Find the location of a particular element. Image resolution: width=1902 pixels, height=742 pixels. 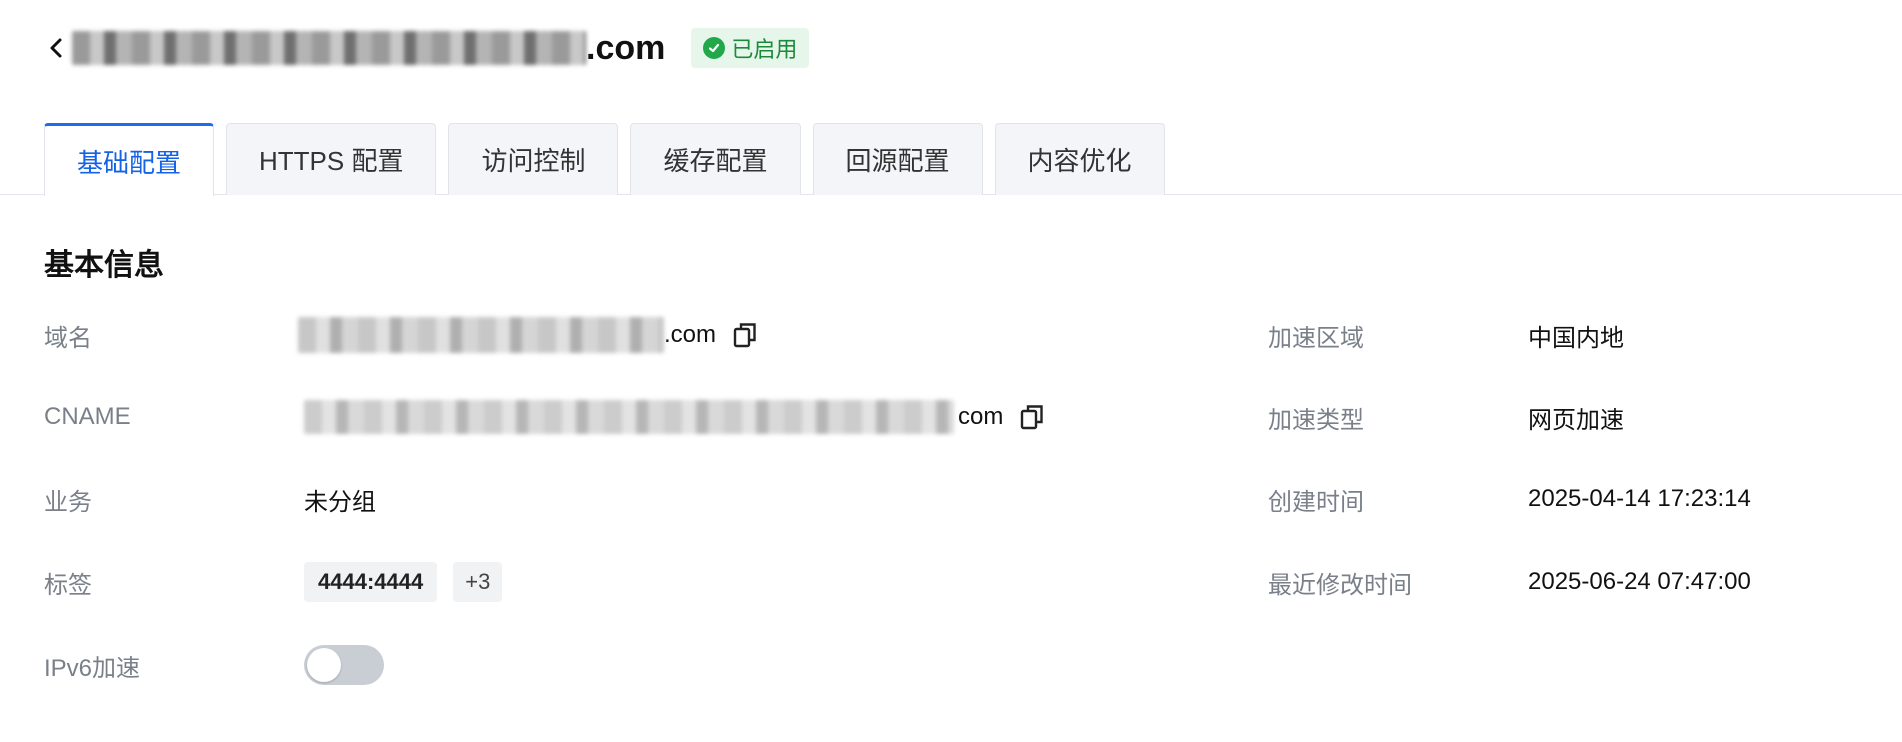

created-value: 2025-04-14 17:23:14 is located at coordinates (1639, 498).